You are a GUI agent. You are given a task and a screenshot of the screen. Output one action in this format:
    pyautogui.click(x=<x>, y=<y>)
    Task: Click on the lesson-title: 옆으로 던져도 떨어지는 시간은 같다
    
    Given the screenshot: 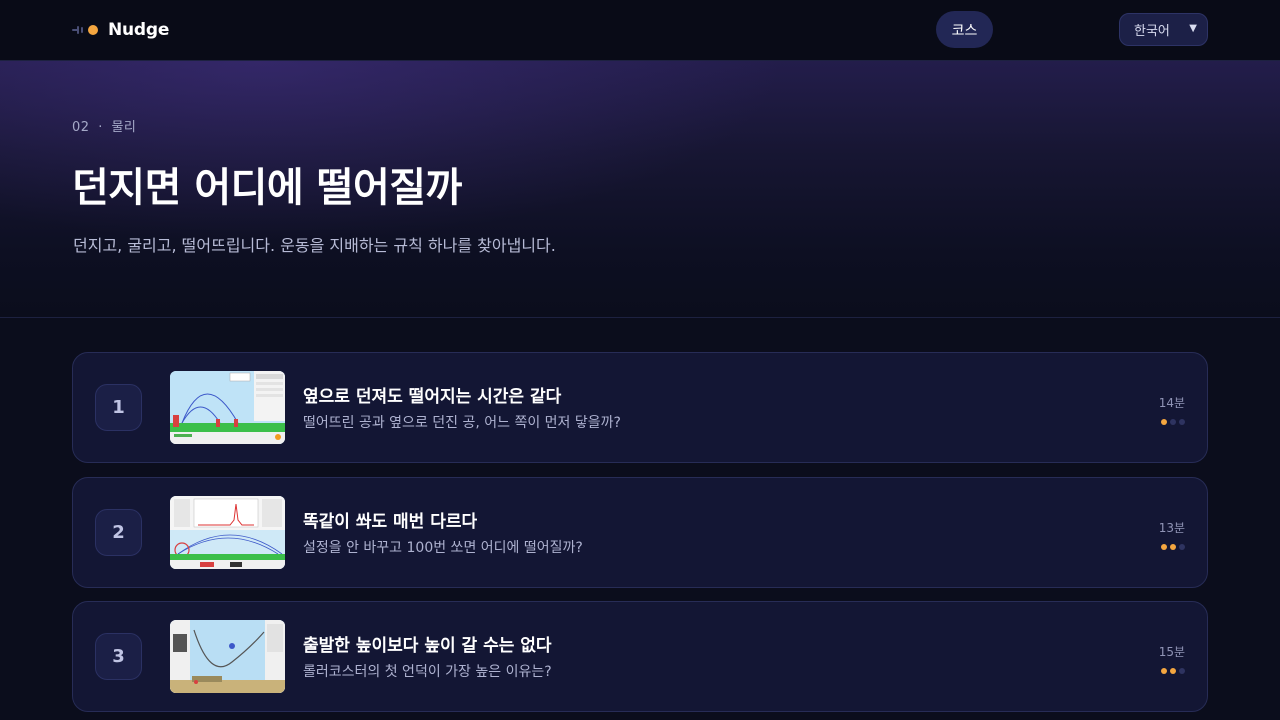 What is the action you would take?
    pyautogui.click(x=432, y=397)
    